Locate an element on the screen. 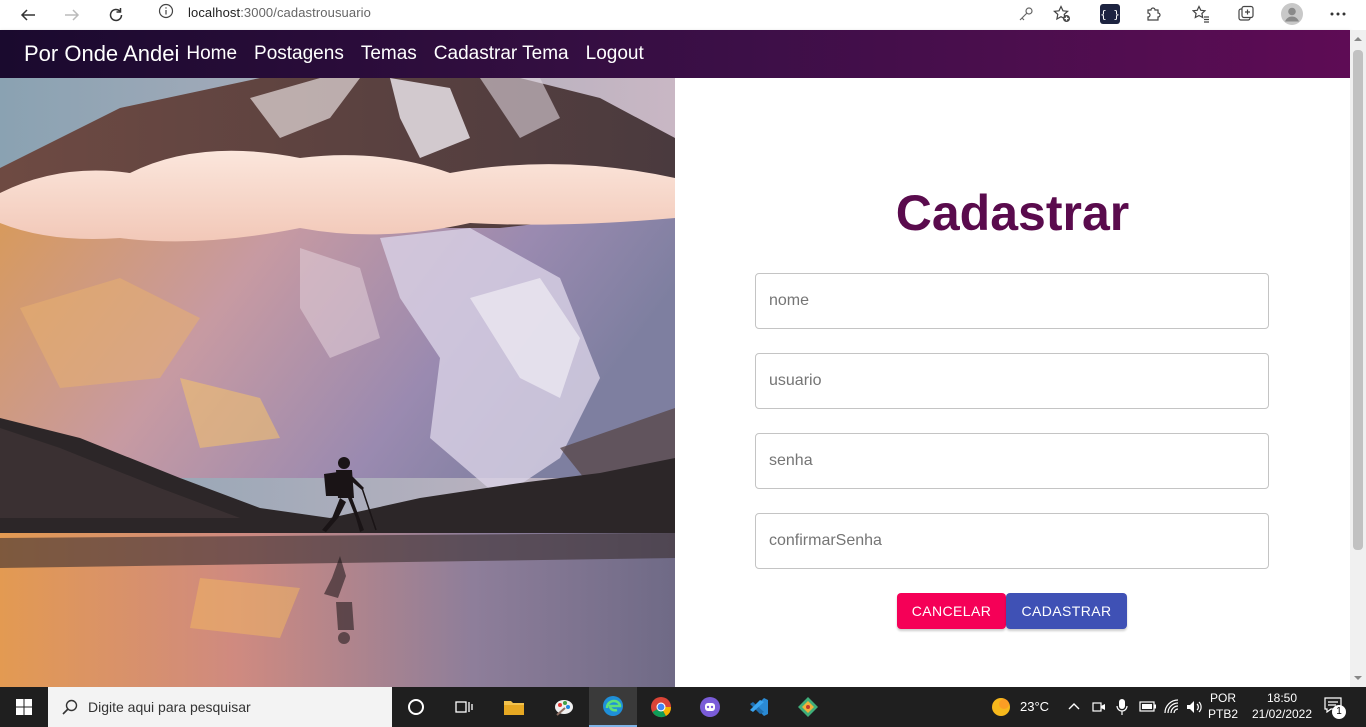 The width and height of the screenshot is (1366, 727). info-icon is located at coordinates (166, 13).